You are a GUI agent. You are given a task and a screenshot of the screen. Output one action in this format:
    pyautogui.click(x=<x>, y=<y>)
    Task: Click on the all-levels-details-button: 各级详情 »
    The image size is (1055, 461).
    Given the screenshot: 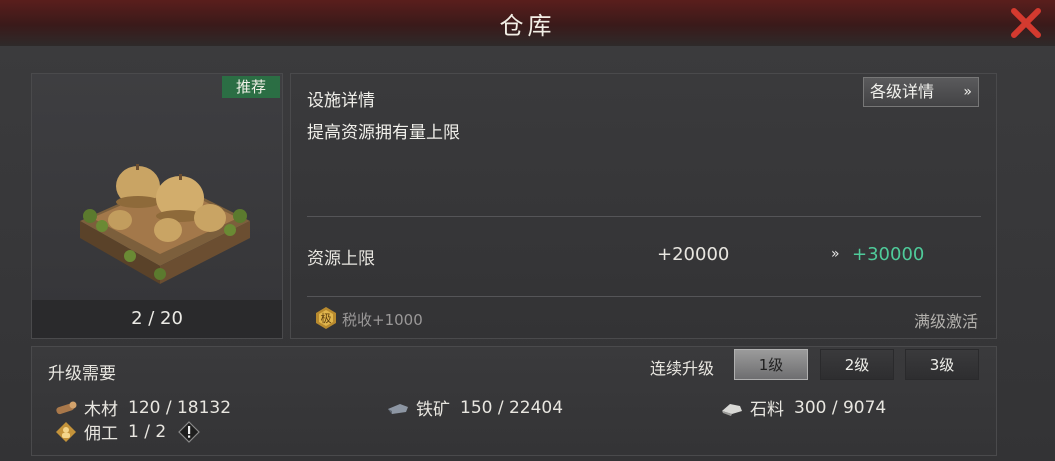 What is the action you would take?
    pyautogui.click(x=921, y=92)
    